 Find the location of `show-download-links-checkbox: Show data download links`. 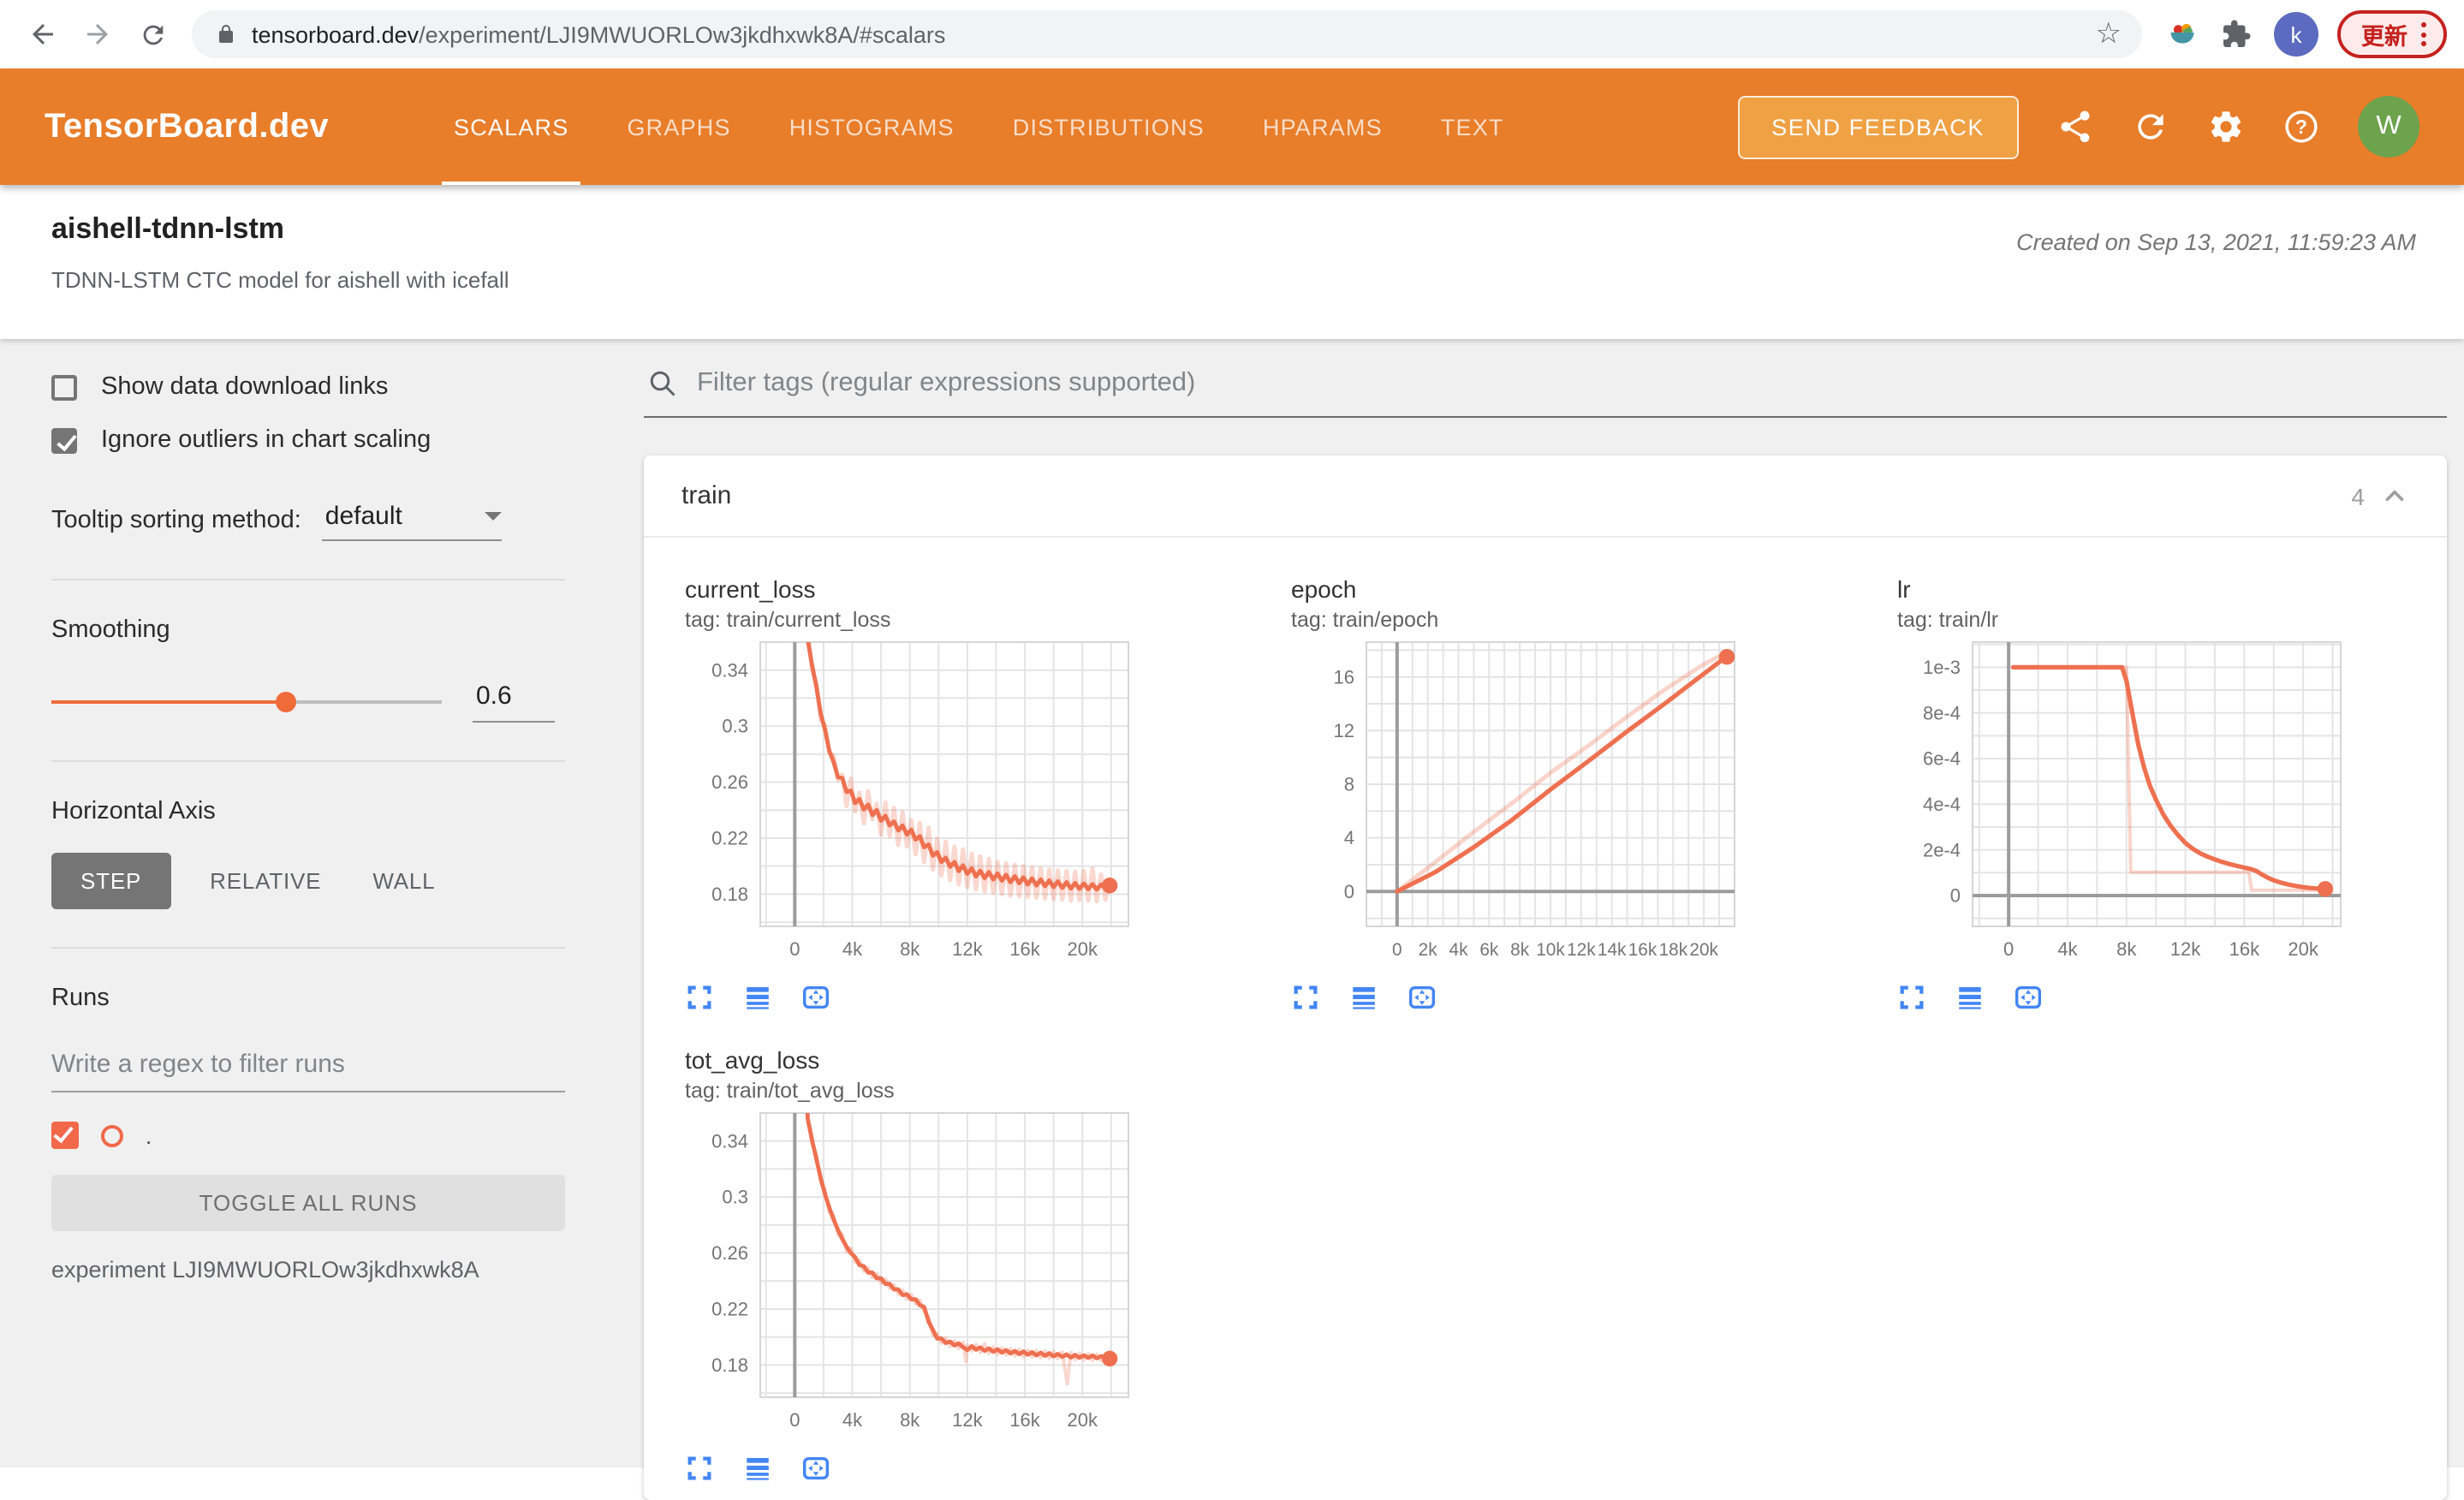

show-download-links-checkbox: Show data download links is located at coordinates (308, 387).